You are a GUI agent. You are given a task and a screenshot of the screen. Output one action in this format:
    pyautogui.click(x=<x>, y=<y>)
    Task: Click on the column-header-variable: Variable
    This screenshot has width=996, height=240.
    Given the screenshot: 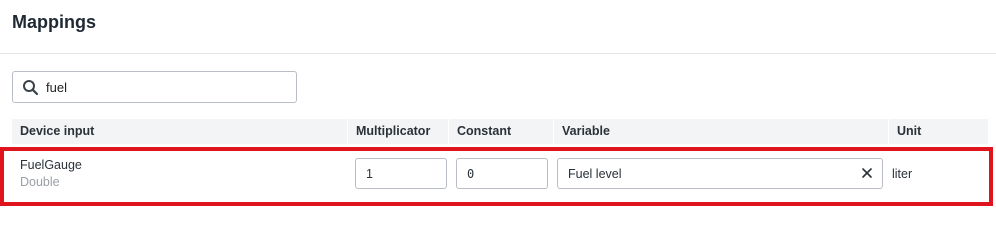 What is the action you would take?
    pyautogui.click(x=720, y=131)
    